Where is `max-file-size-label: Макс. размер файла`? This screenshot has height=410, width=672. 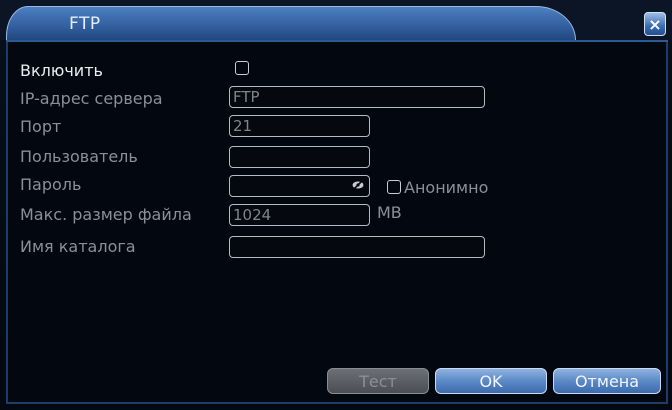
max-file-size-label: Макс. размер файла is located at coordinates (106, 214).